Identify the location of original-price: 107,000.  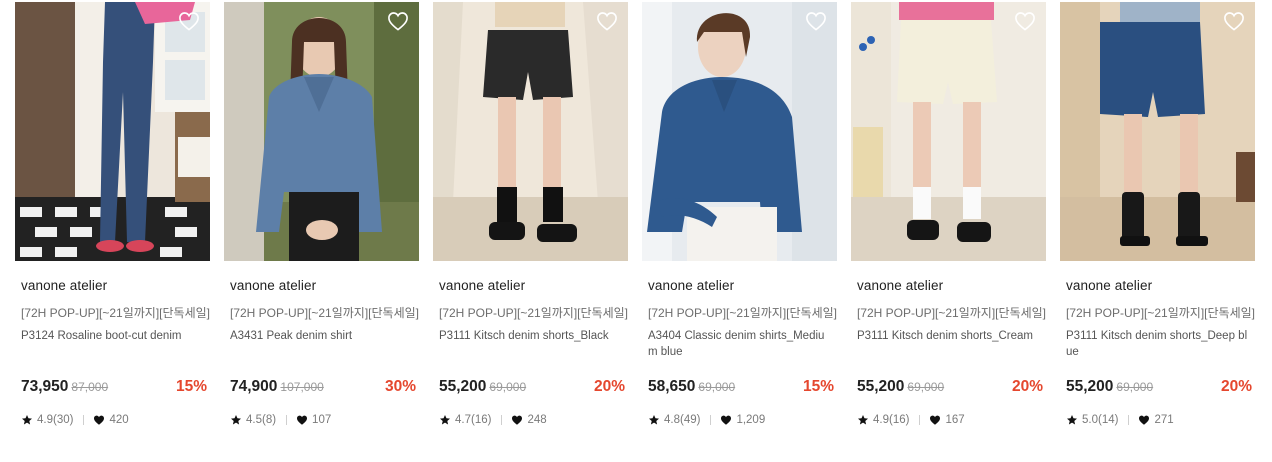
(302, 387).